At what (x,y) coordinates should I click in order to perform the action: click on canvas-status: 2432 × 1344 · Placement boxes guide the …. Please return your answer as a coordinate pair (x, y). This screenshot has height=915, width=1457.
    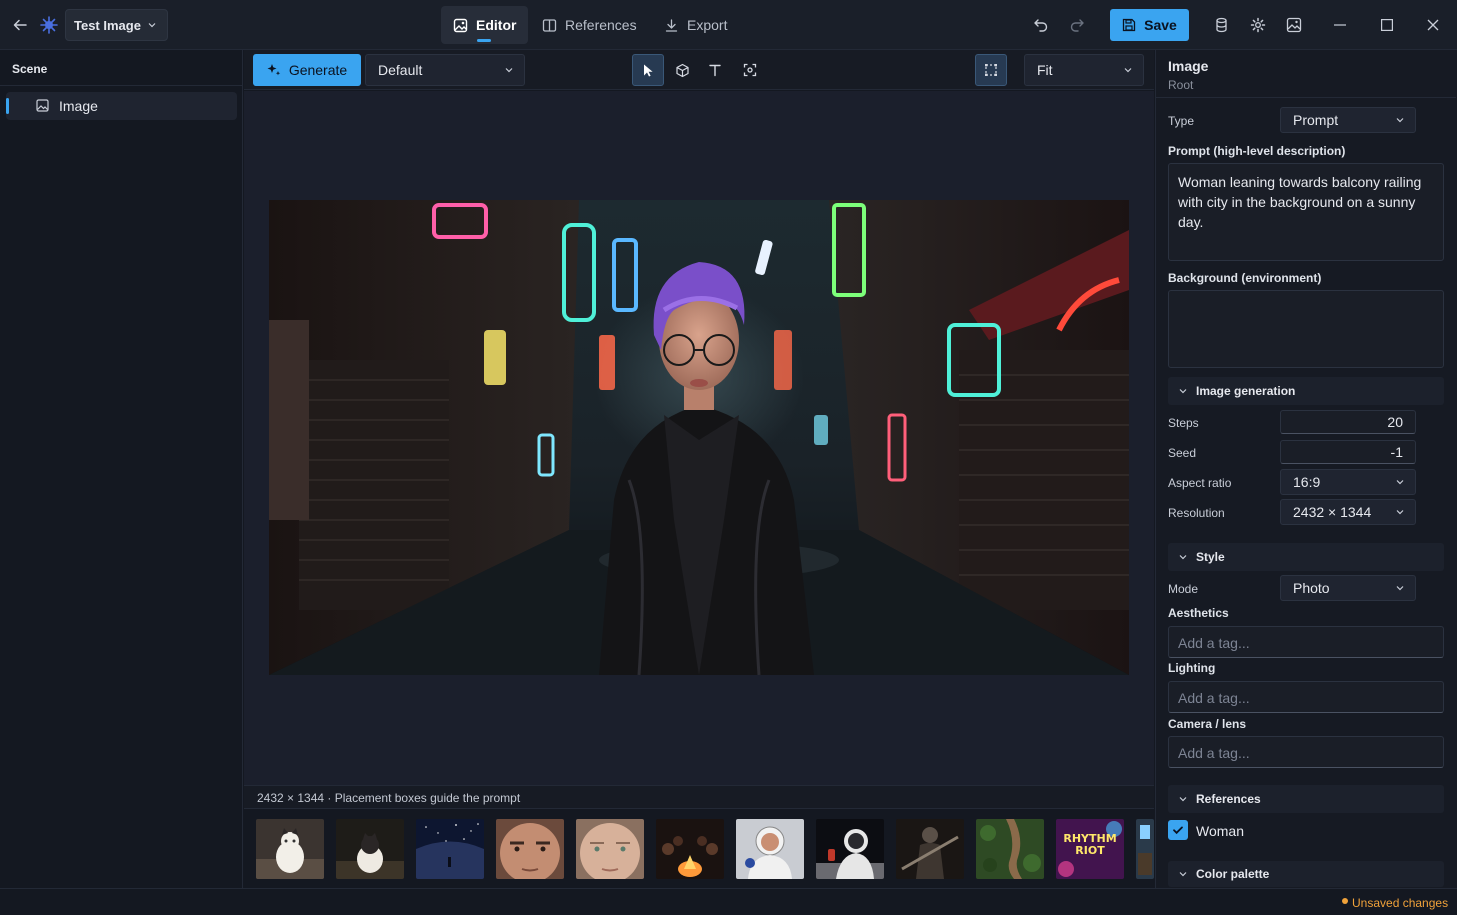
    Looking at the image, I should click on (699, 797).